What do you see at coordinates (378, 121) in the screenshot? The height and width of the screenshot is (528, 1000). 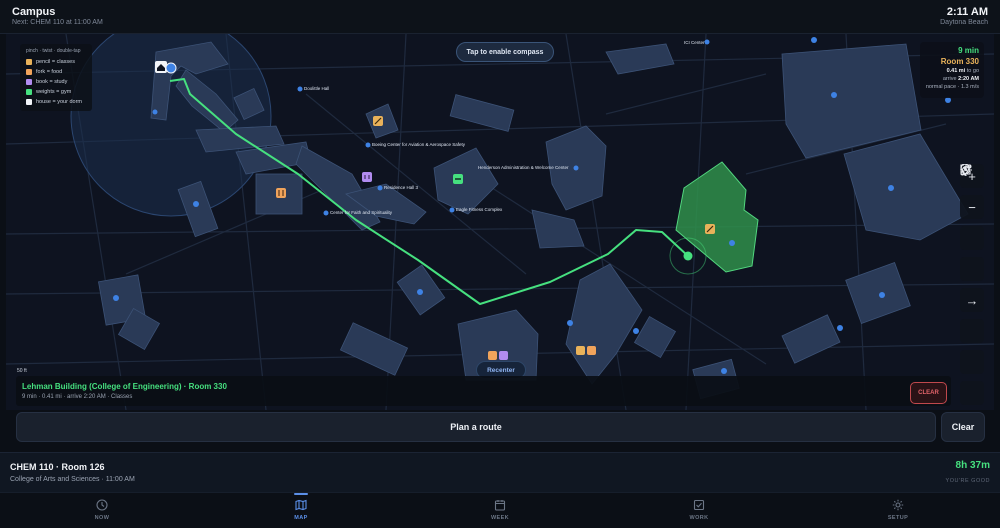 I see `class-marker` at bounding box center [378, 121].